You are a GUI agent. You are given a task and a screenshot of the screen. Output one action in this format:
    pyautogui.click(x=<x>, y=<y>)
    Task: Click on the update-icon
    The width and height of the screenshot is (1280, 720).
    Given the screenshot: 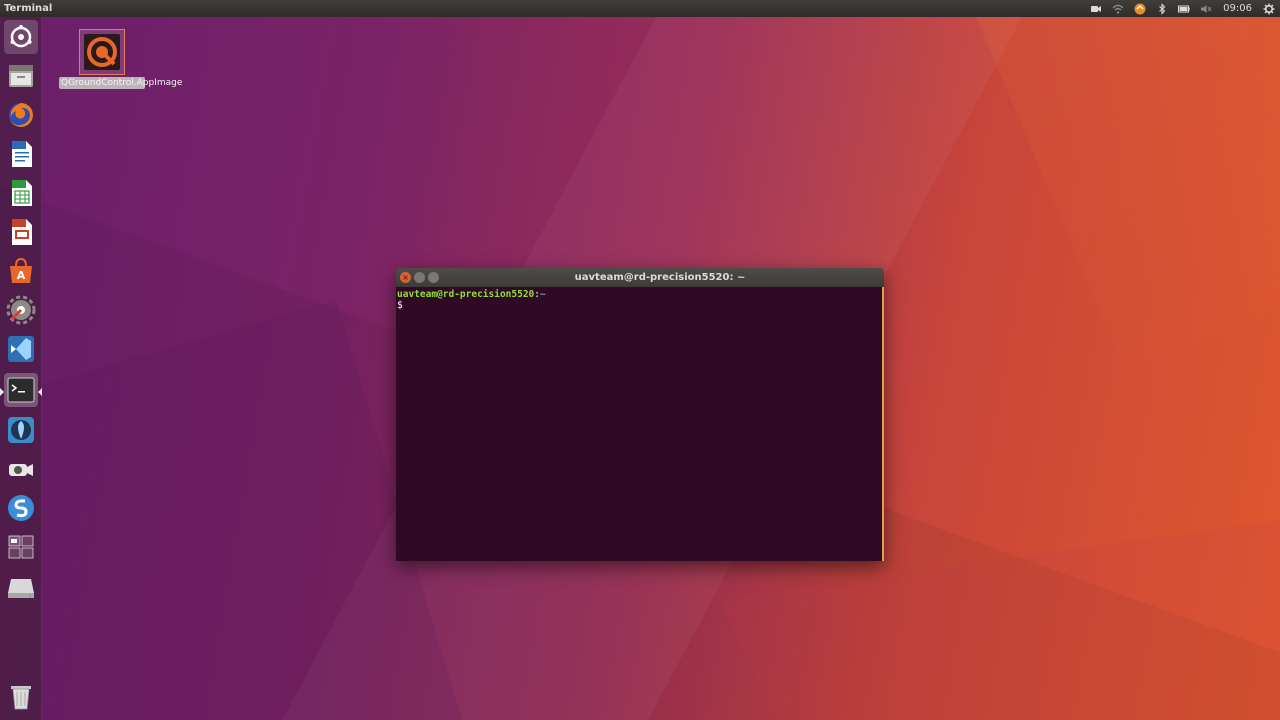 What is the action you would take?
    pyautogui.click(x=1140, y=9)
    